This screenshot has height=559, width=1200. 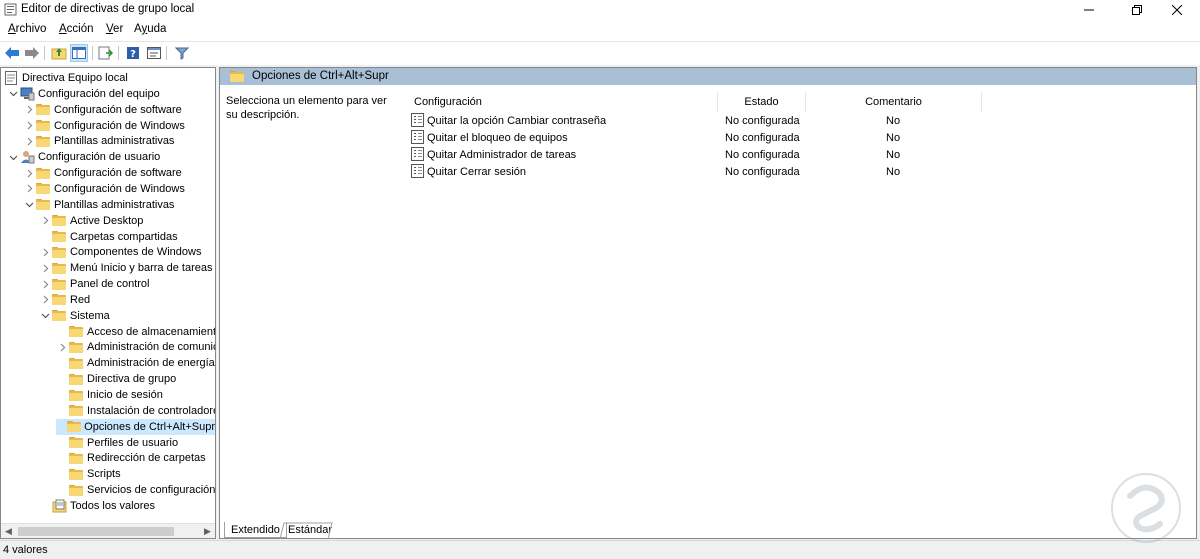 What do you see at coordinates (1137, 10) in the screenshot?
I see `restore-button` at bounding box center [1137, 10].